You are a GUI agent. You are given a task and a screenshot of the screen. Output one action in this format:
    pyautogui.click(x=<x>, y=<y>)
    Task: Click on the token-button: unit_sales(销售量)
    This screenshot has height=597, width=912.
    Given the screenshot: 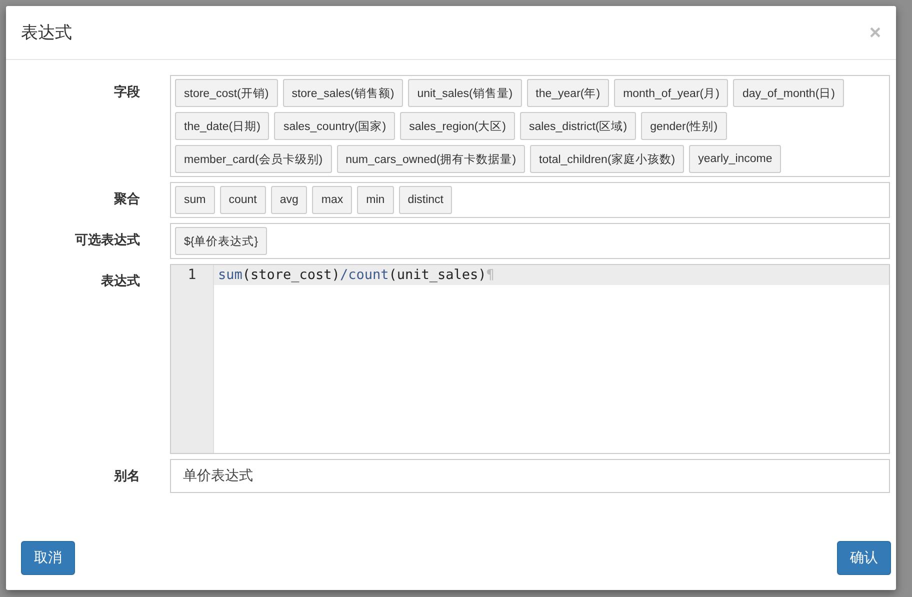 What is the action you would take?
    pyautogui.click(x=465, y=93)
    